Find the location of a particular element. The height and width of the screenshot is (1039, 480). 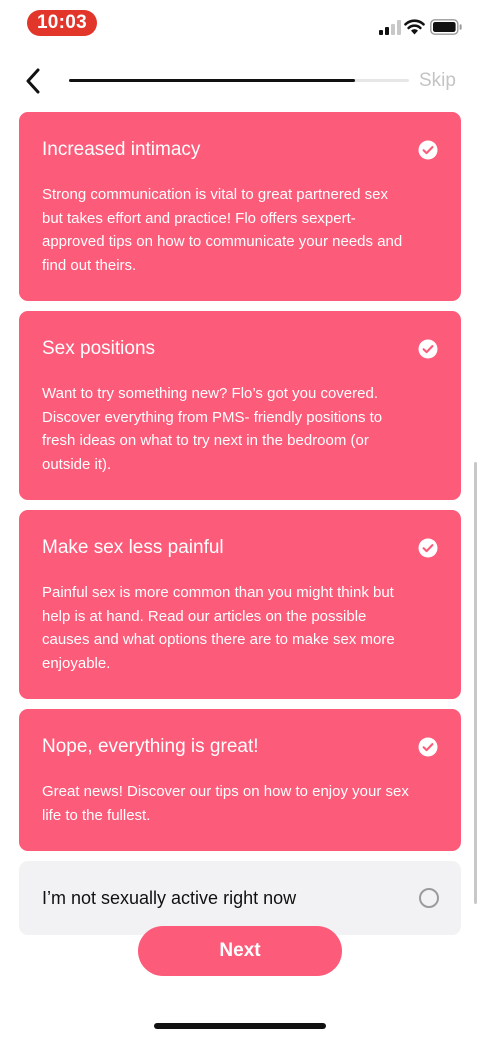

scrollbar is located at coordinates (475, 683).